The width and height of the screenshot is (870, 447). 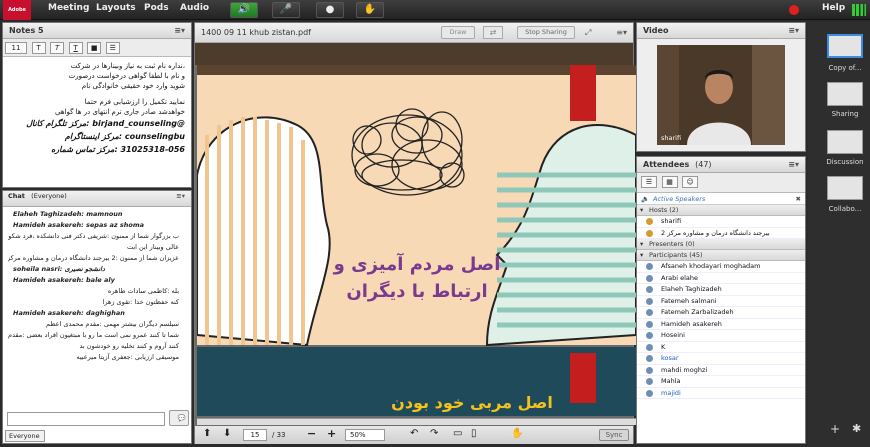 What do you see at coordinates (721, 359) in the screenshot?
I see `participant-item: kosar` at bounding box center [721, 359].